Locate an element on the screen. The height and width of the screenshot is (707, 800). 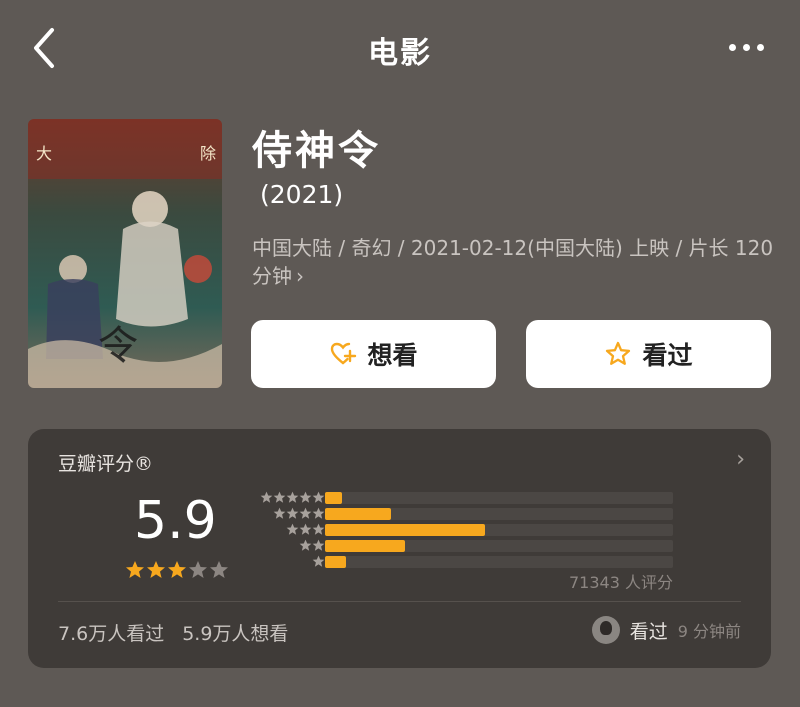
movie-poster: 令 大 除 is located at coordinates (125, 253).